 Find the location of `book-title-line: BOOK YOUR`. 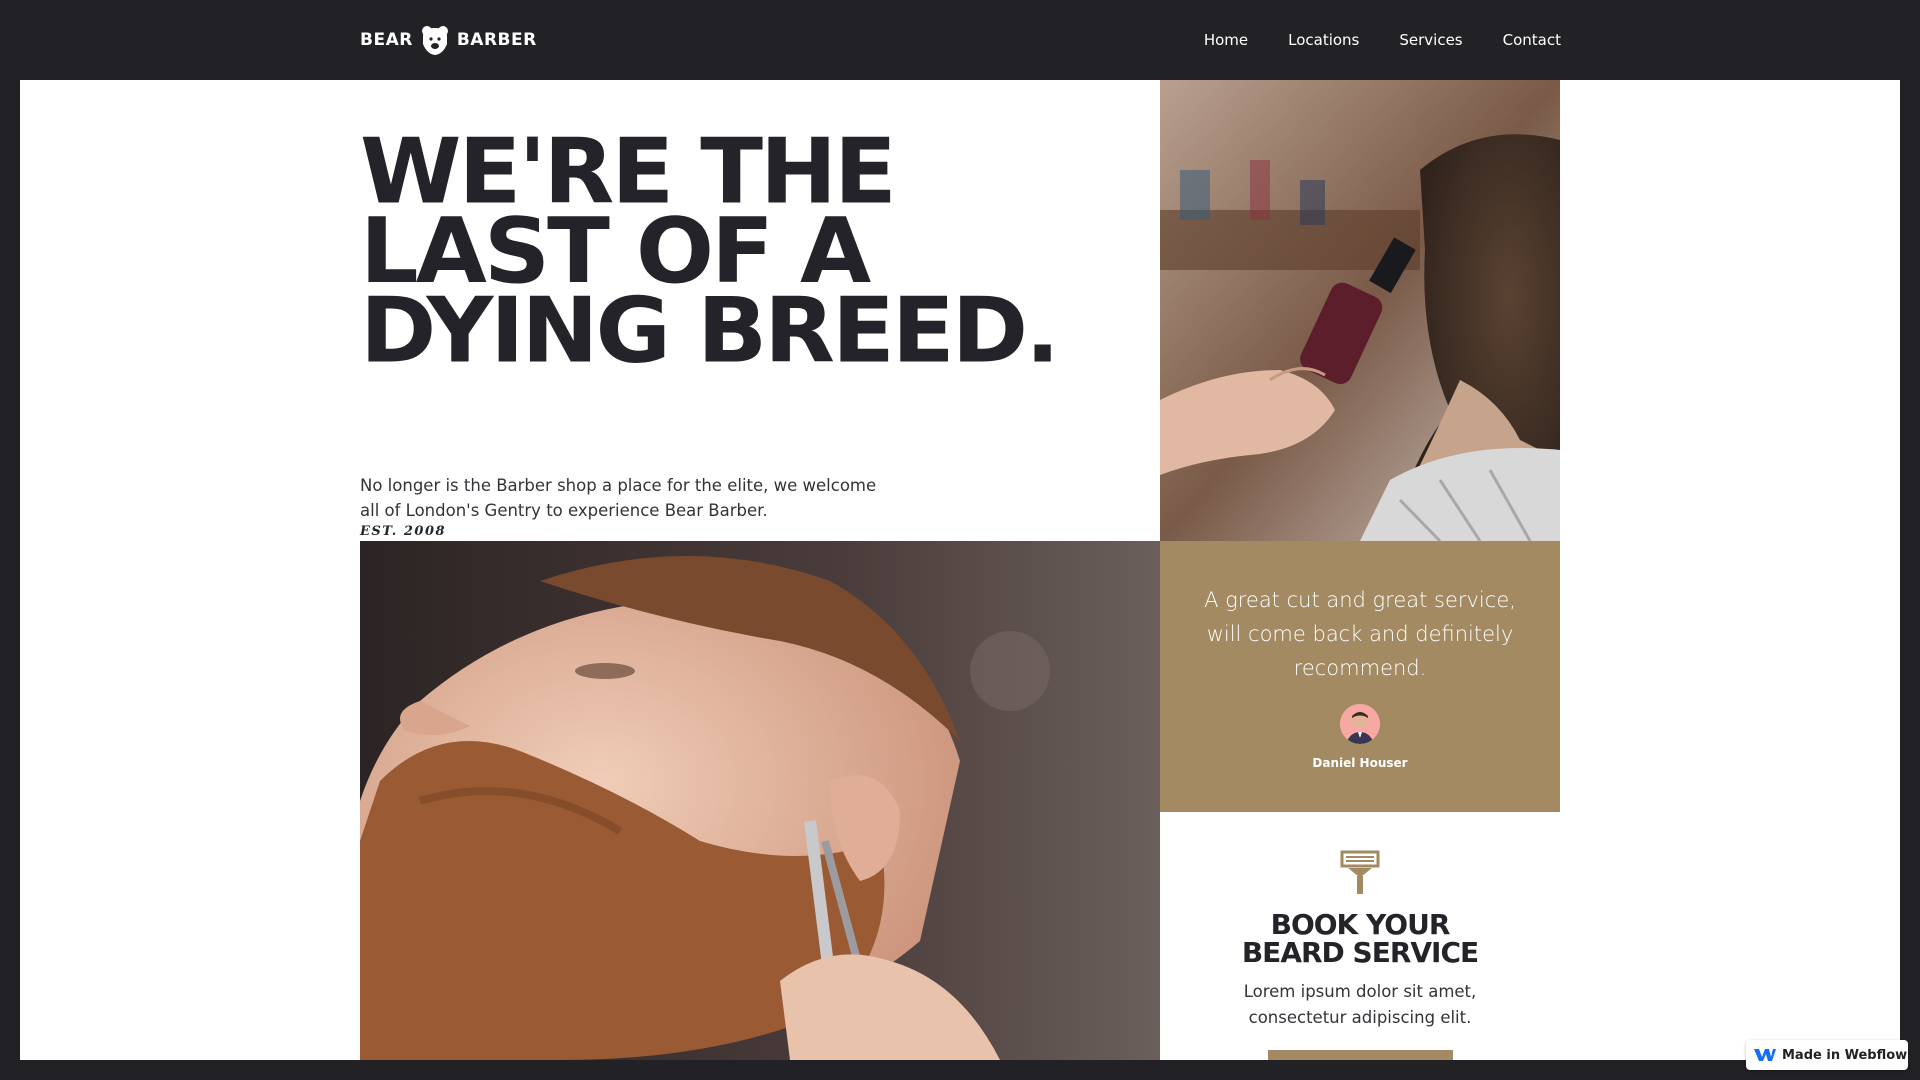

book-title-line: BOOK YOUR is located at coordinates (1360, 924).